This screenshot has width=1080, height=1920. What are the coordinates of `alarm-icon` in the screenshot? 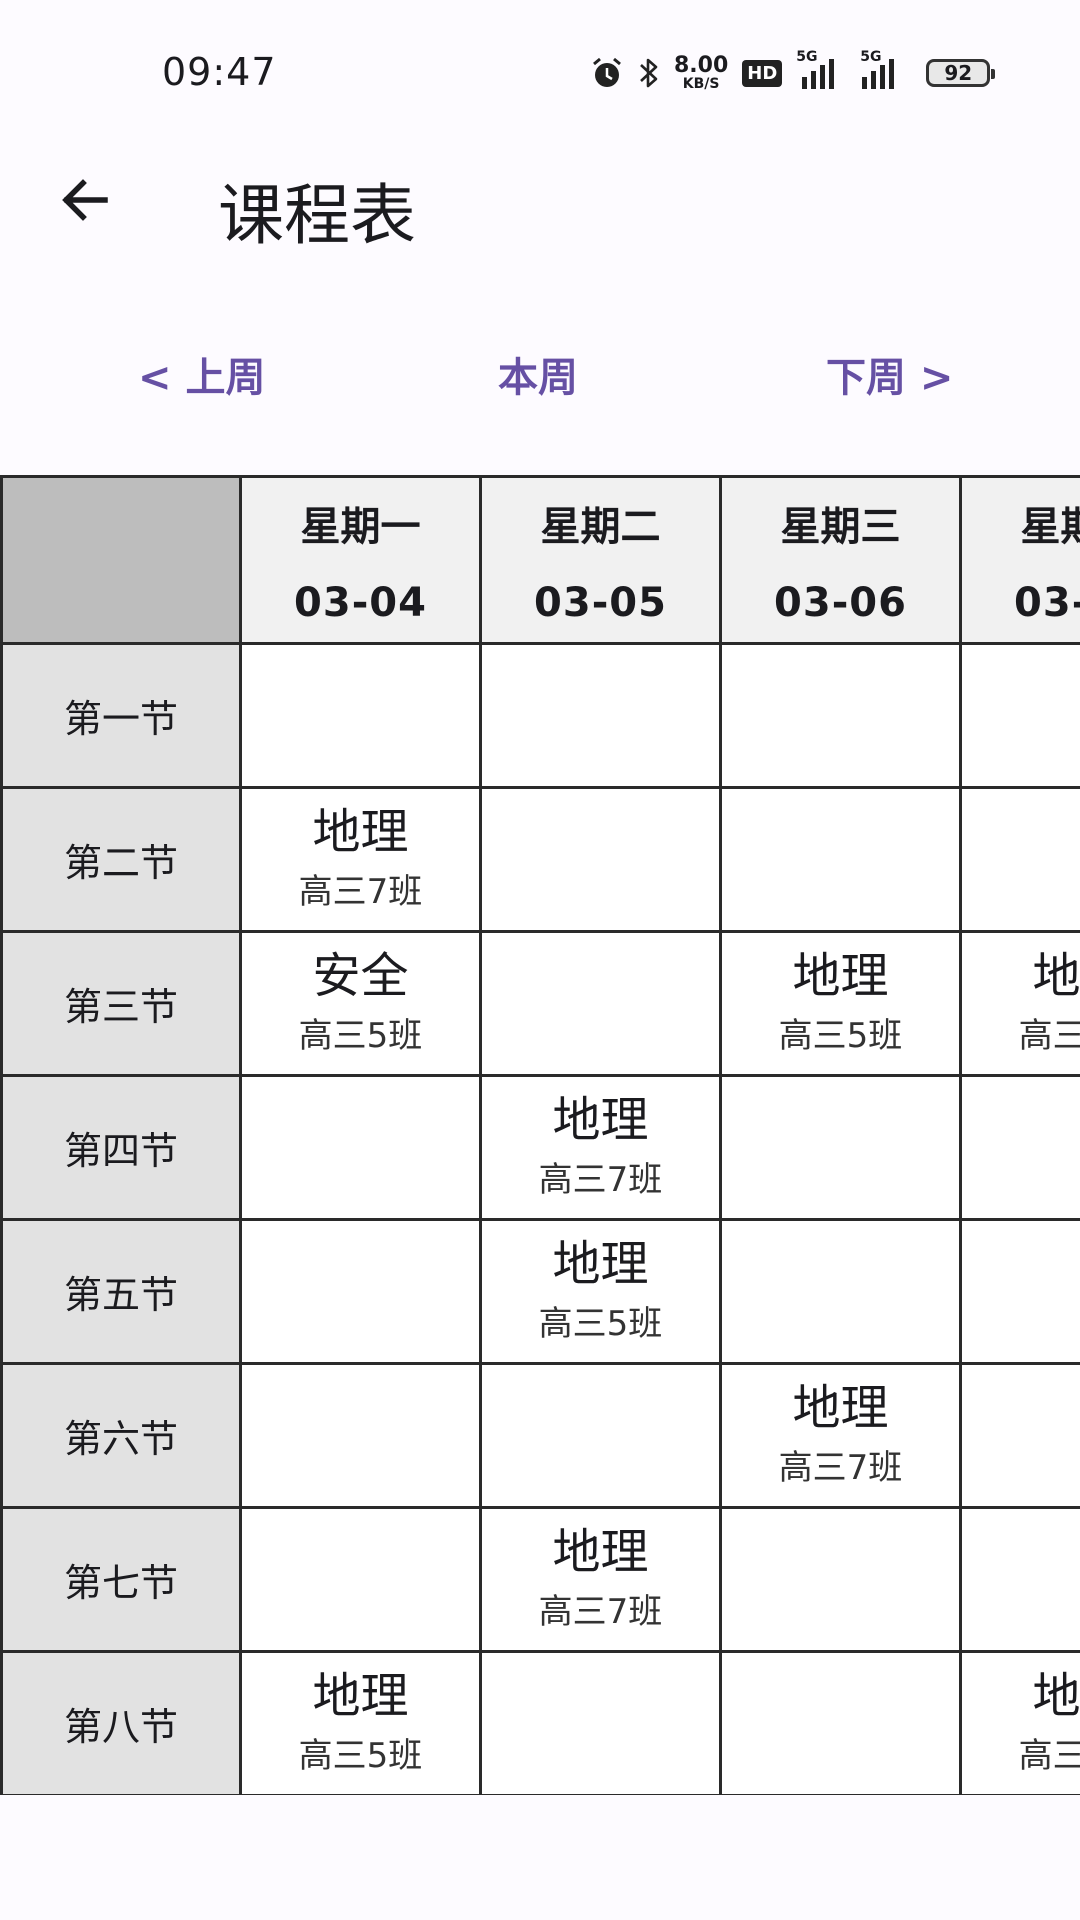 It's located at (607, 73).